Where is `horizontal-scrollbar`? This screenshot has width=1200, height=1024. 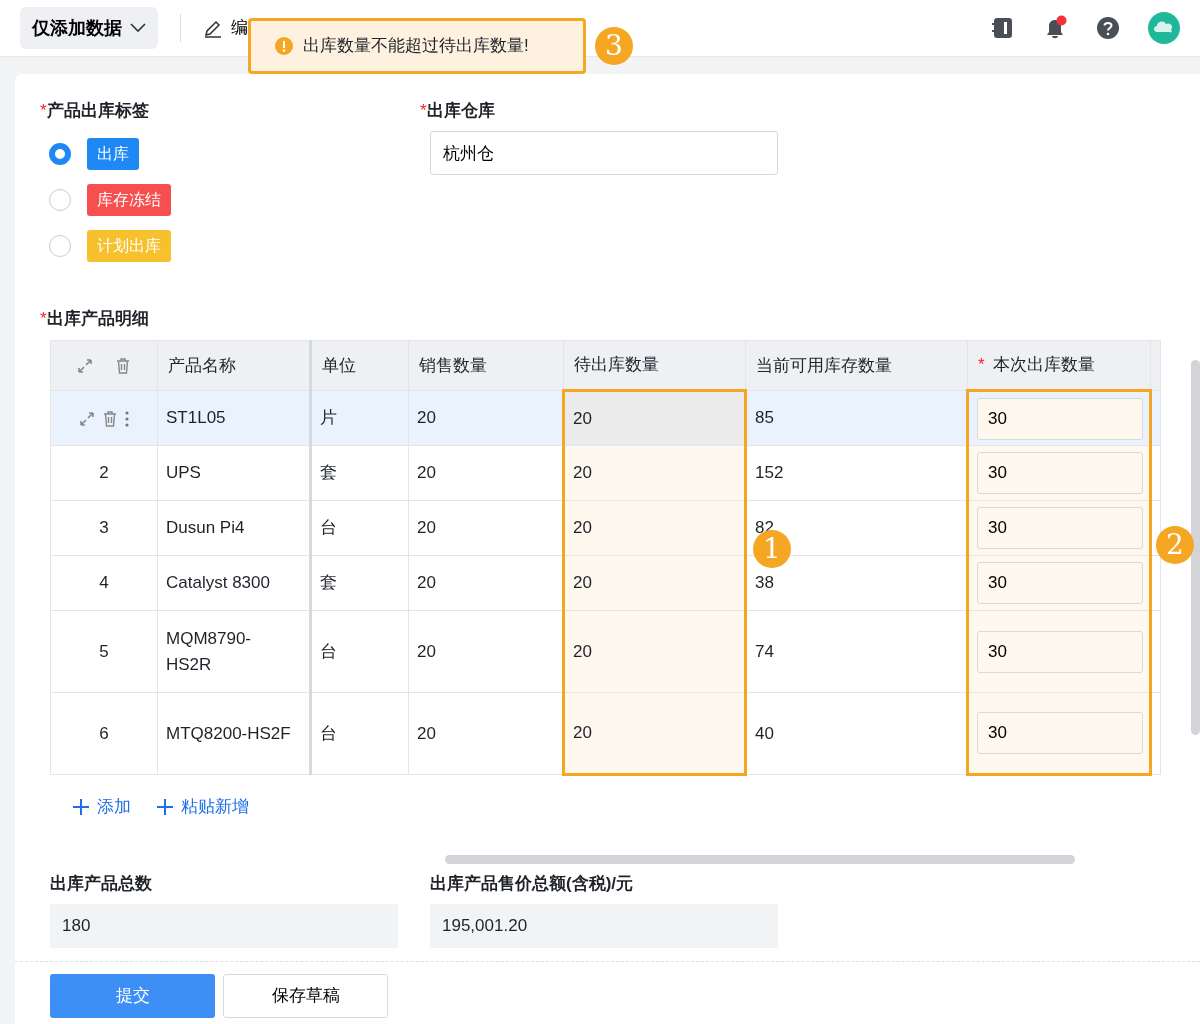
horizontal-scrollbar is located at coordinates (760, 859).